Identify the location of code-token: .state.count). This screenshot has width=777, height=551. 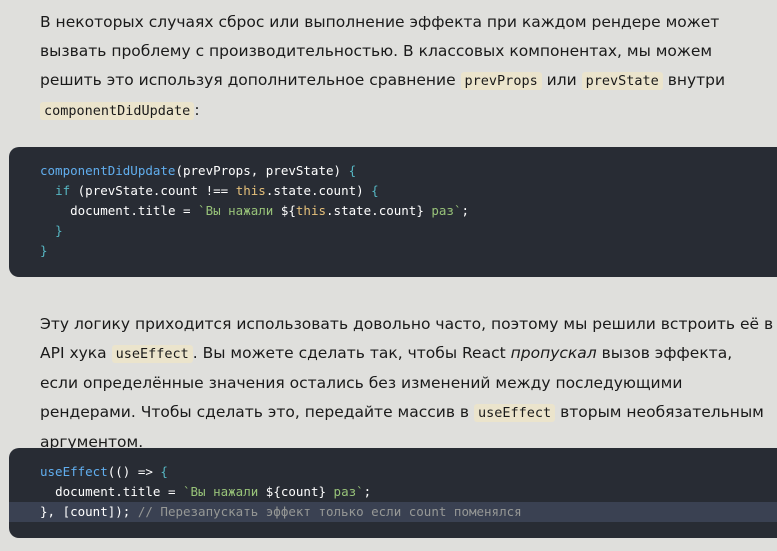
(318, 190).